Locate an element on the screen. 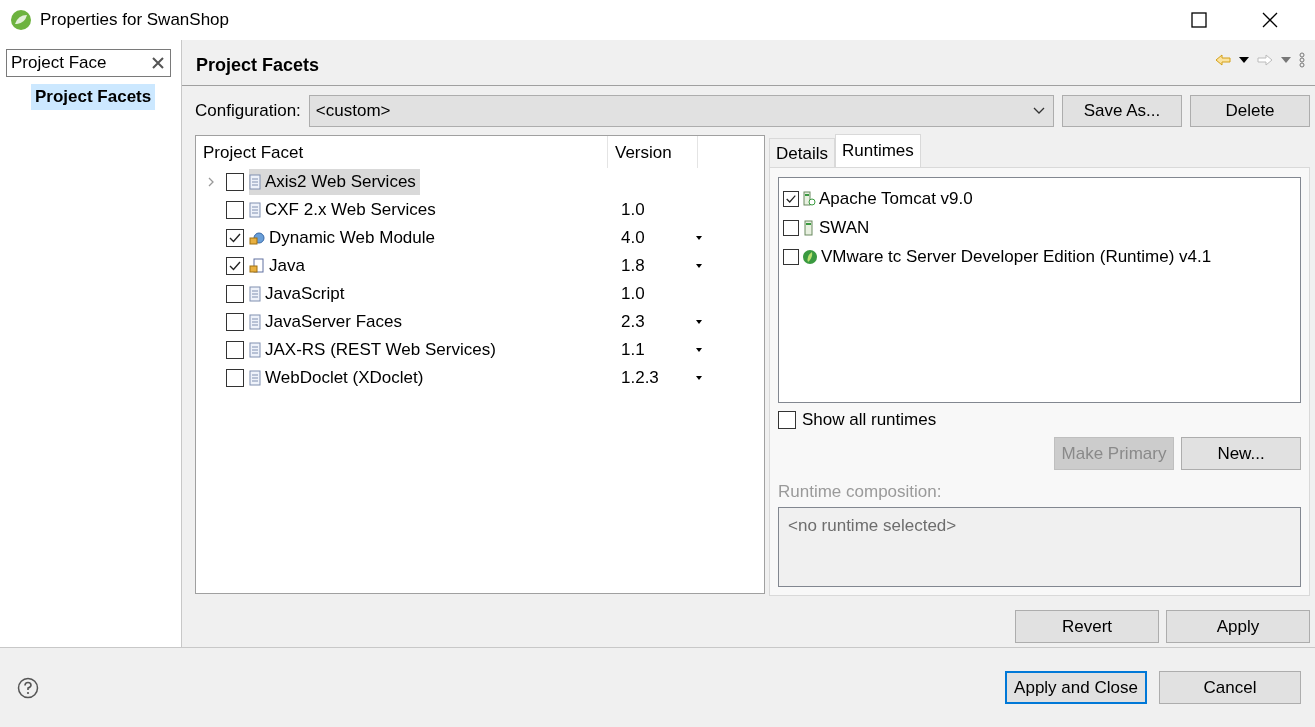 Image resolution: width=1315 pixels, height=727 pixels. more-icon is located at coordinates (1302, 60).